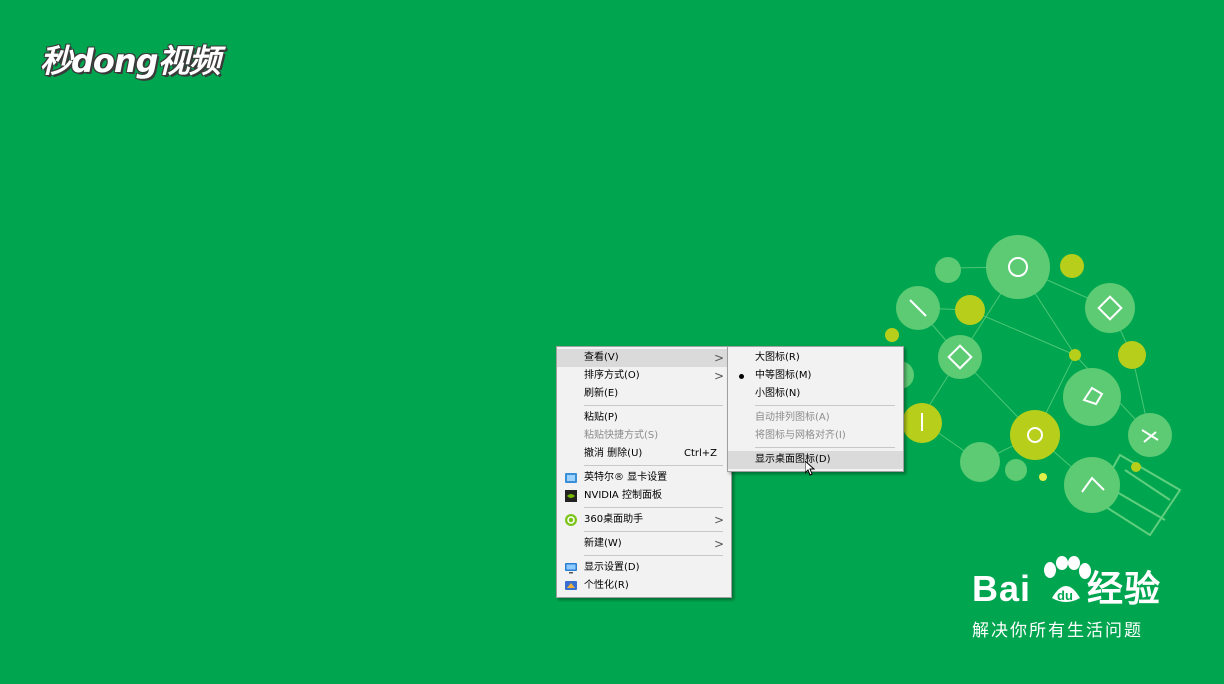 Image resolution: width=1224 pixels, height=684 pixels. What do you see at coordinates (644, 586) in the screenshot?
I see `menu-item-personalize: 个性化(R)` at bounding box center [644, 586].